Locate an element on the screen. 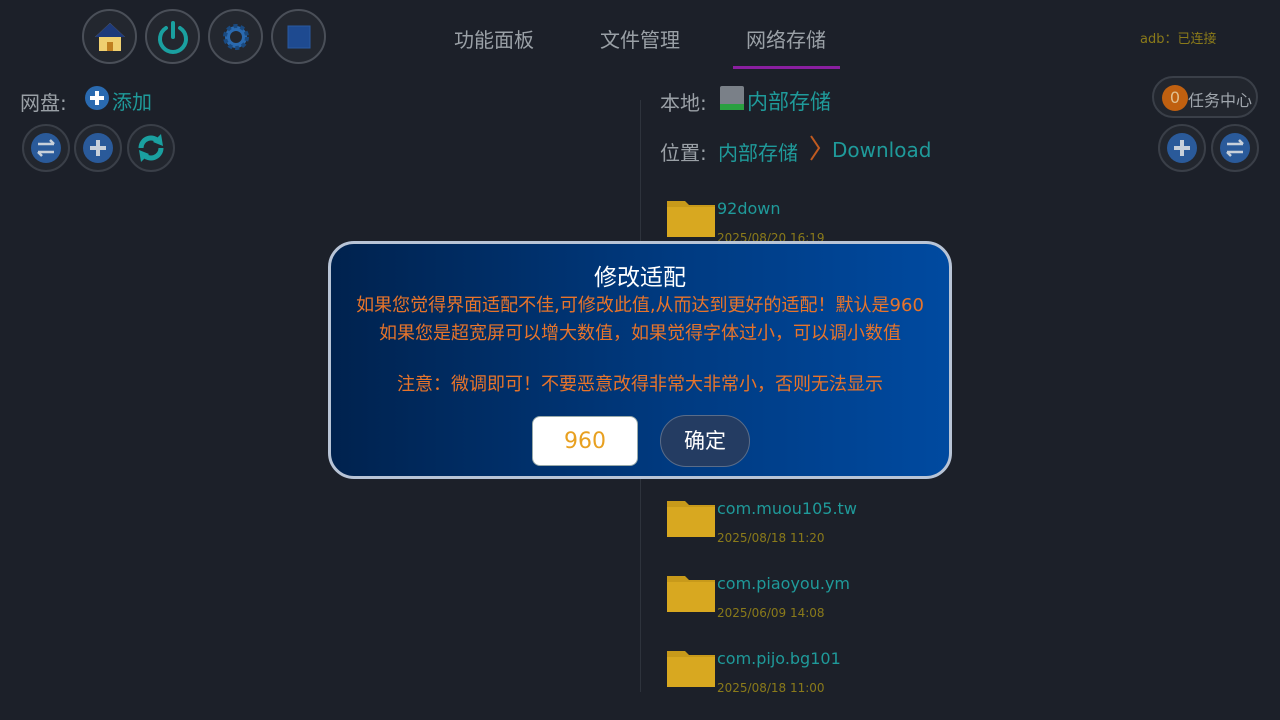  refresh-button is located at coordinates (151, 148).